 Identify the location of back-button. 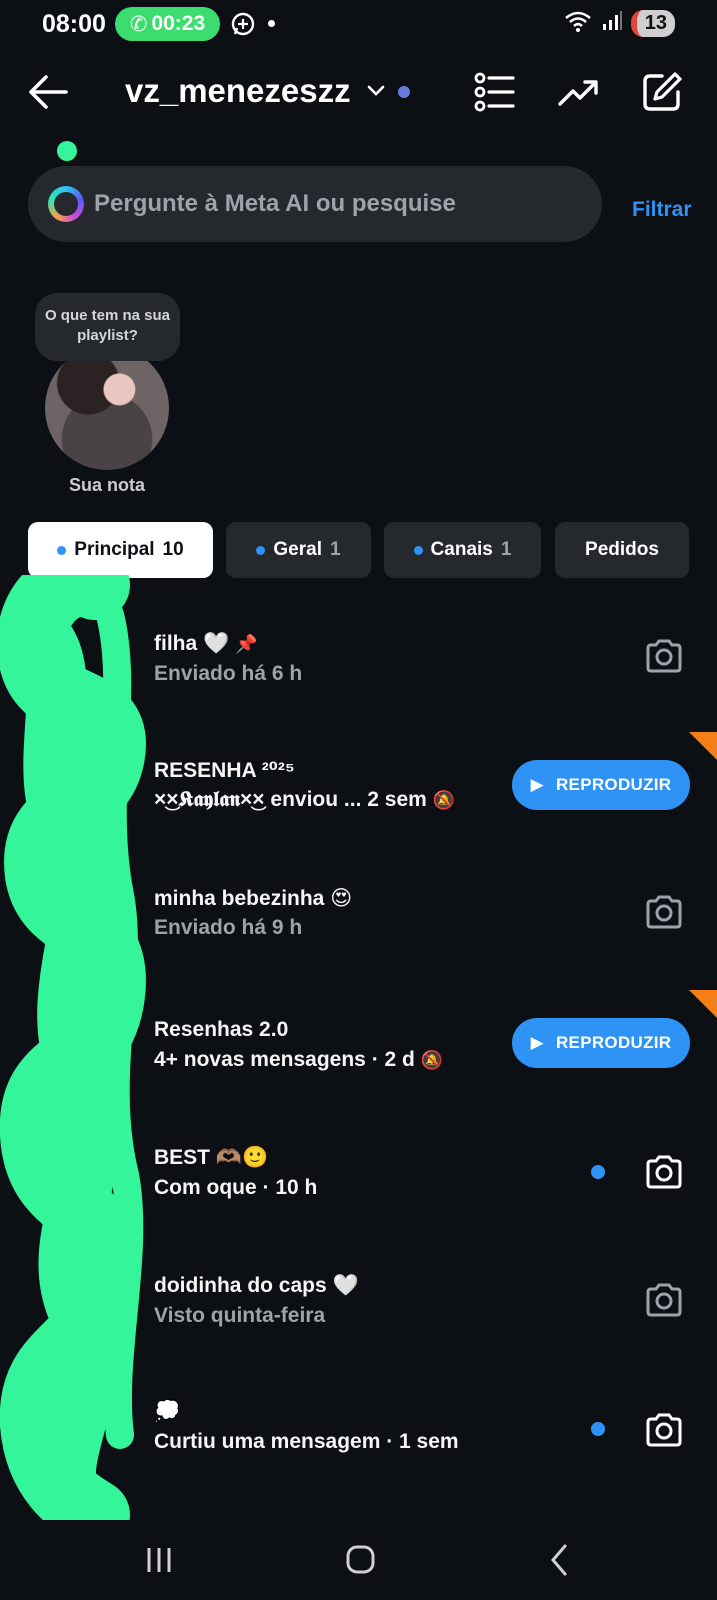
(48, 92).